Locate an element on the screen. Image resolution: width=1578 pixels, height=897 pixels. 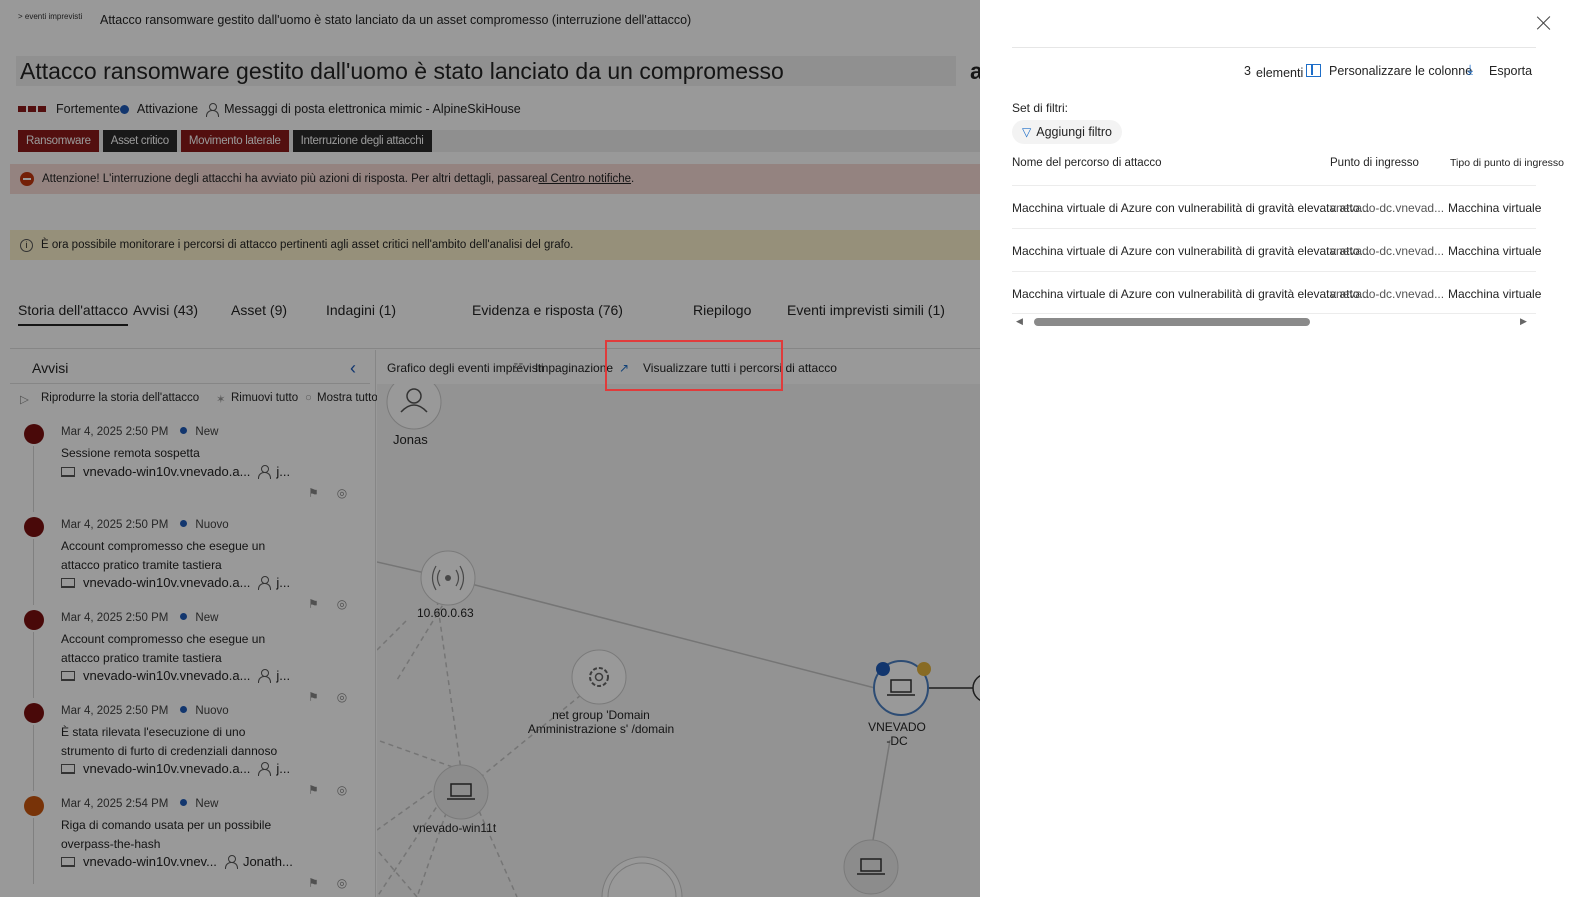
download-icon: ⤓ is located at coordinates (1470, 69).